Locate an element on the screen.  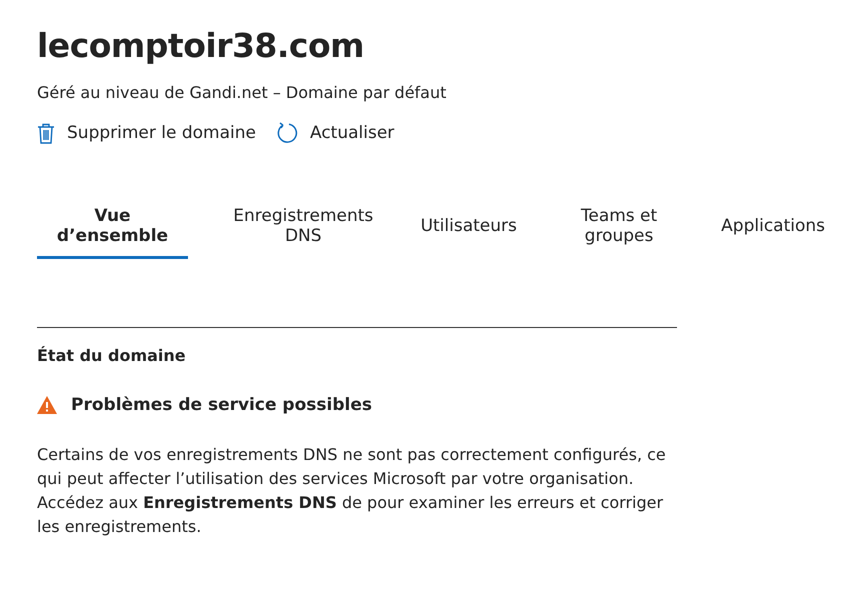
section-heading: État du domaine is located at coordinates (112, 355).